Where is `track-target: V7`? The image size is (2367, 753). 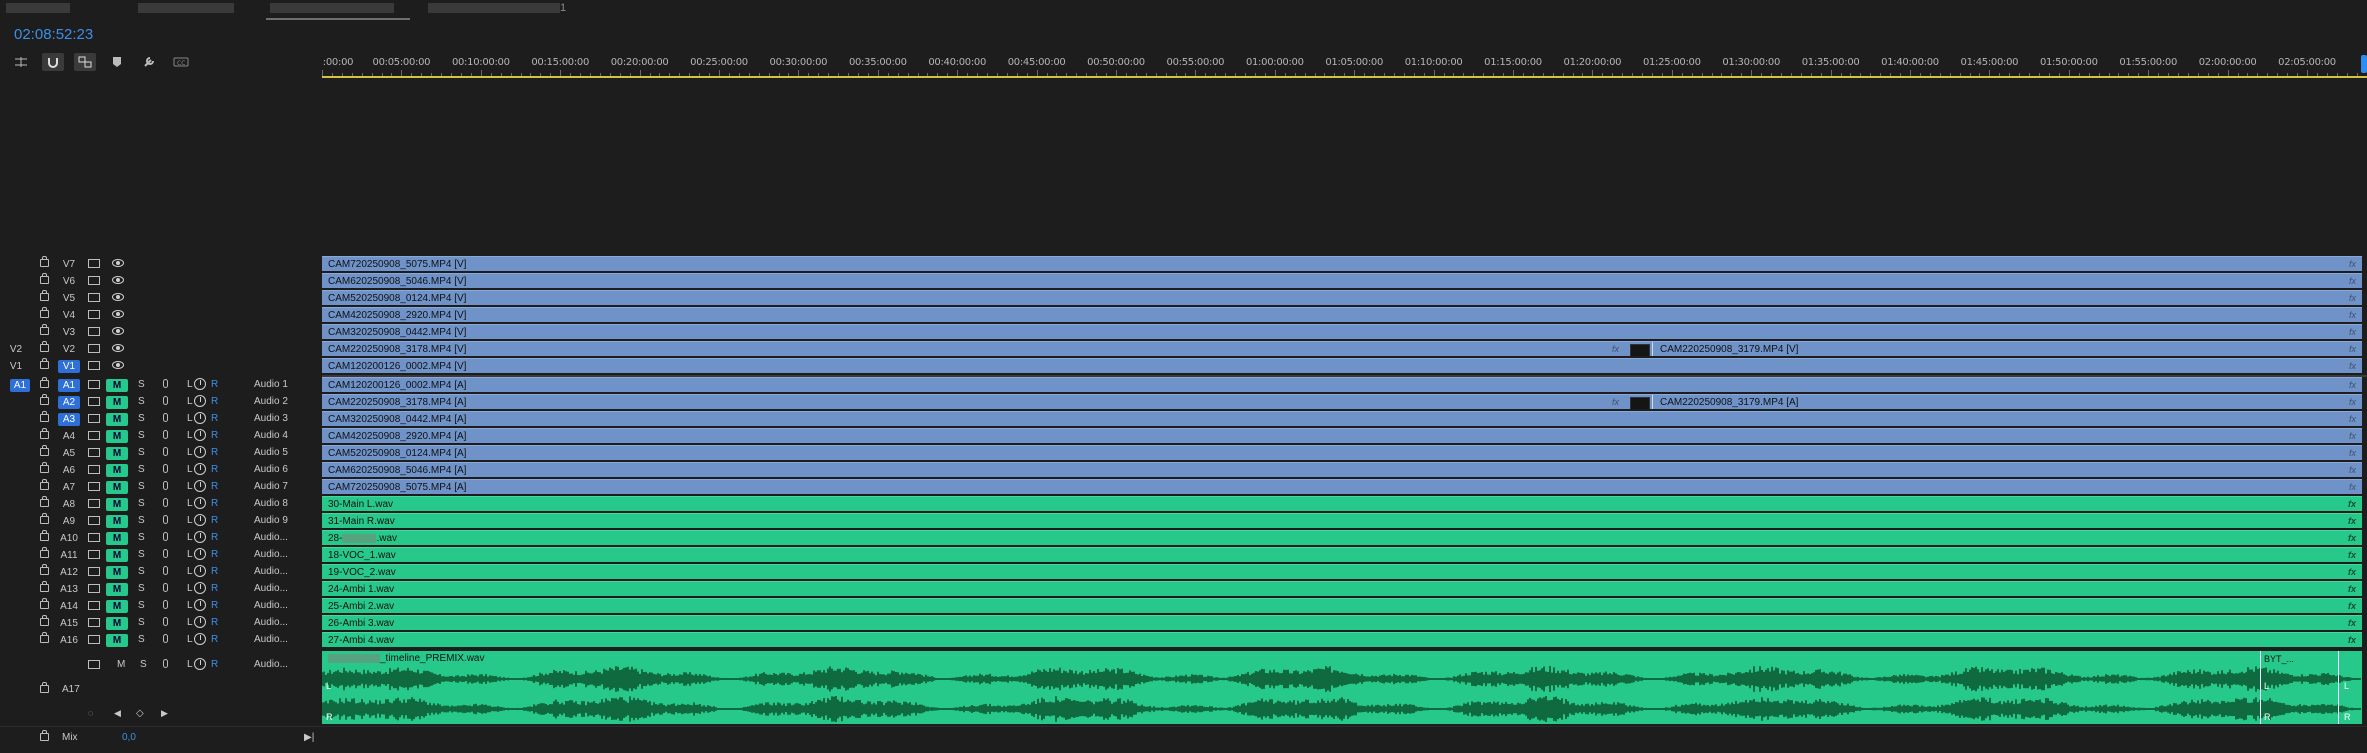
track-target: V7 is located at coordinates (69, 264).